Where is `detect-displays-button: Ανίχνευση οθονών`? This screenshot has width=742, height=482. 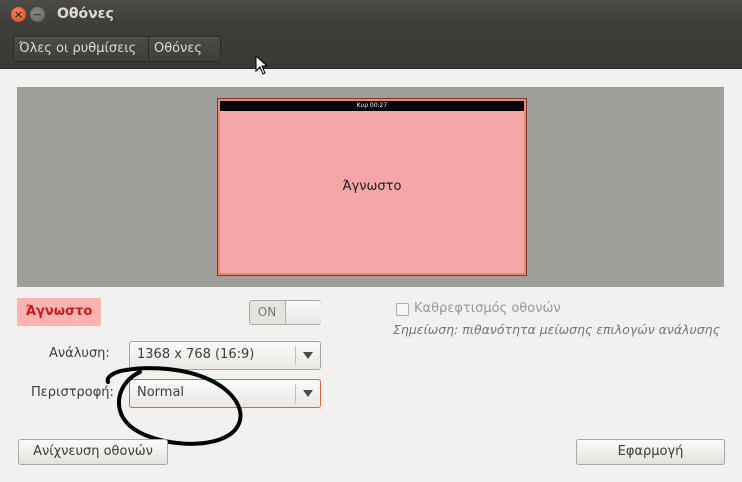
detect-displays-button: Ανίχνευση οθονών is located at coordinates (93, 452).